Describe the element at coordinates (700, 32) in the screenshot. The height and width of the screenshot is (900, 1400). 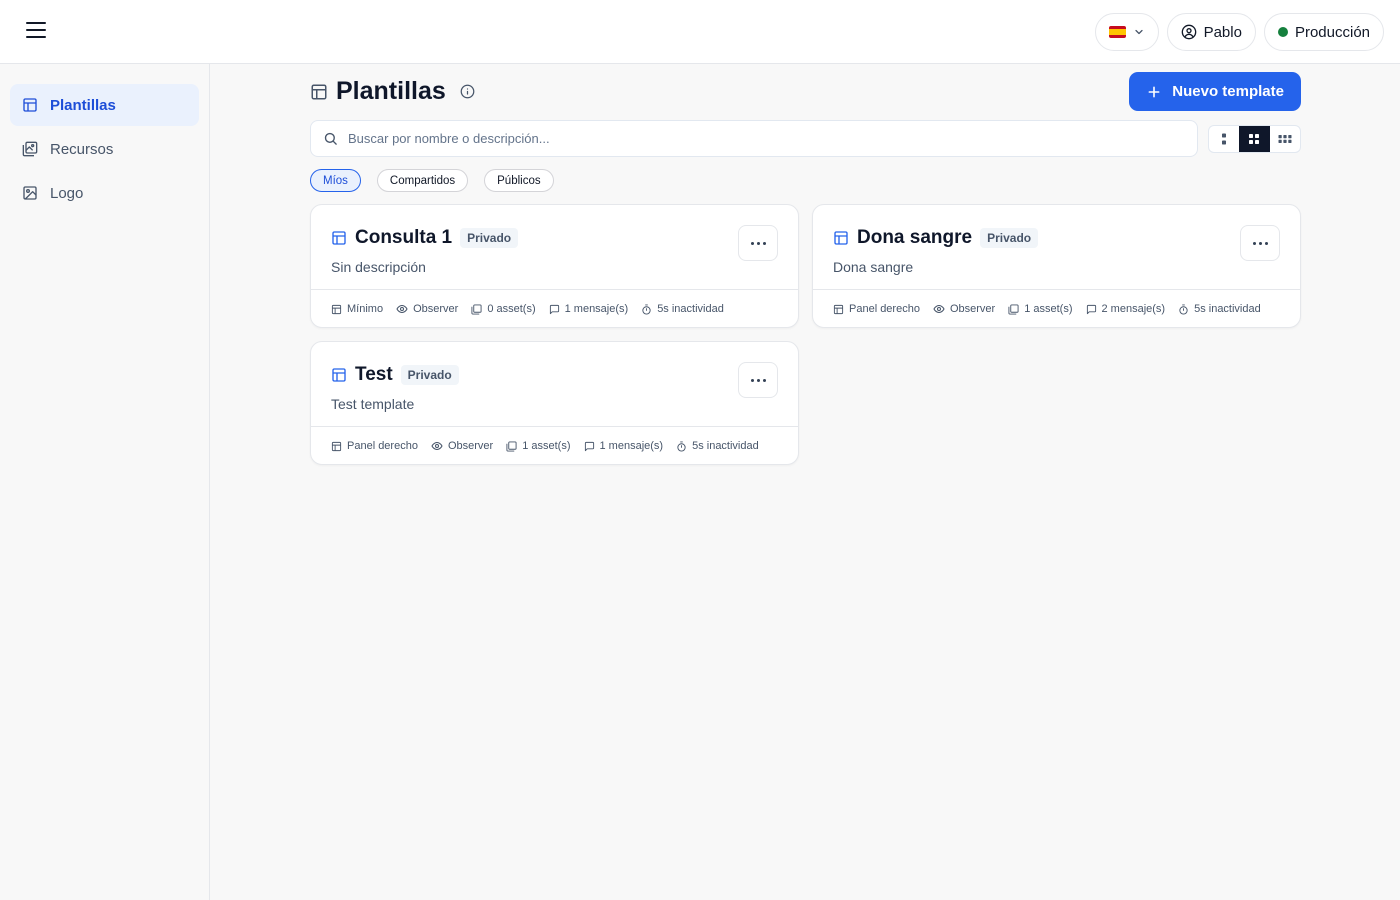
I see `top-bar: Pablo Producción` at that location.